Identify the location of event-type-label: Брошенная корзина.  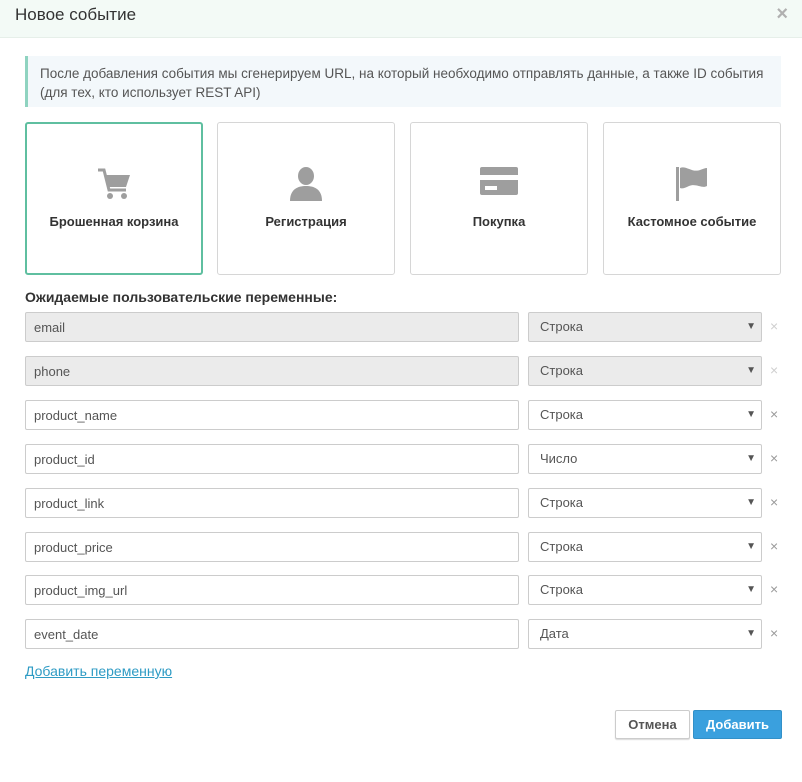
(114, 221).